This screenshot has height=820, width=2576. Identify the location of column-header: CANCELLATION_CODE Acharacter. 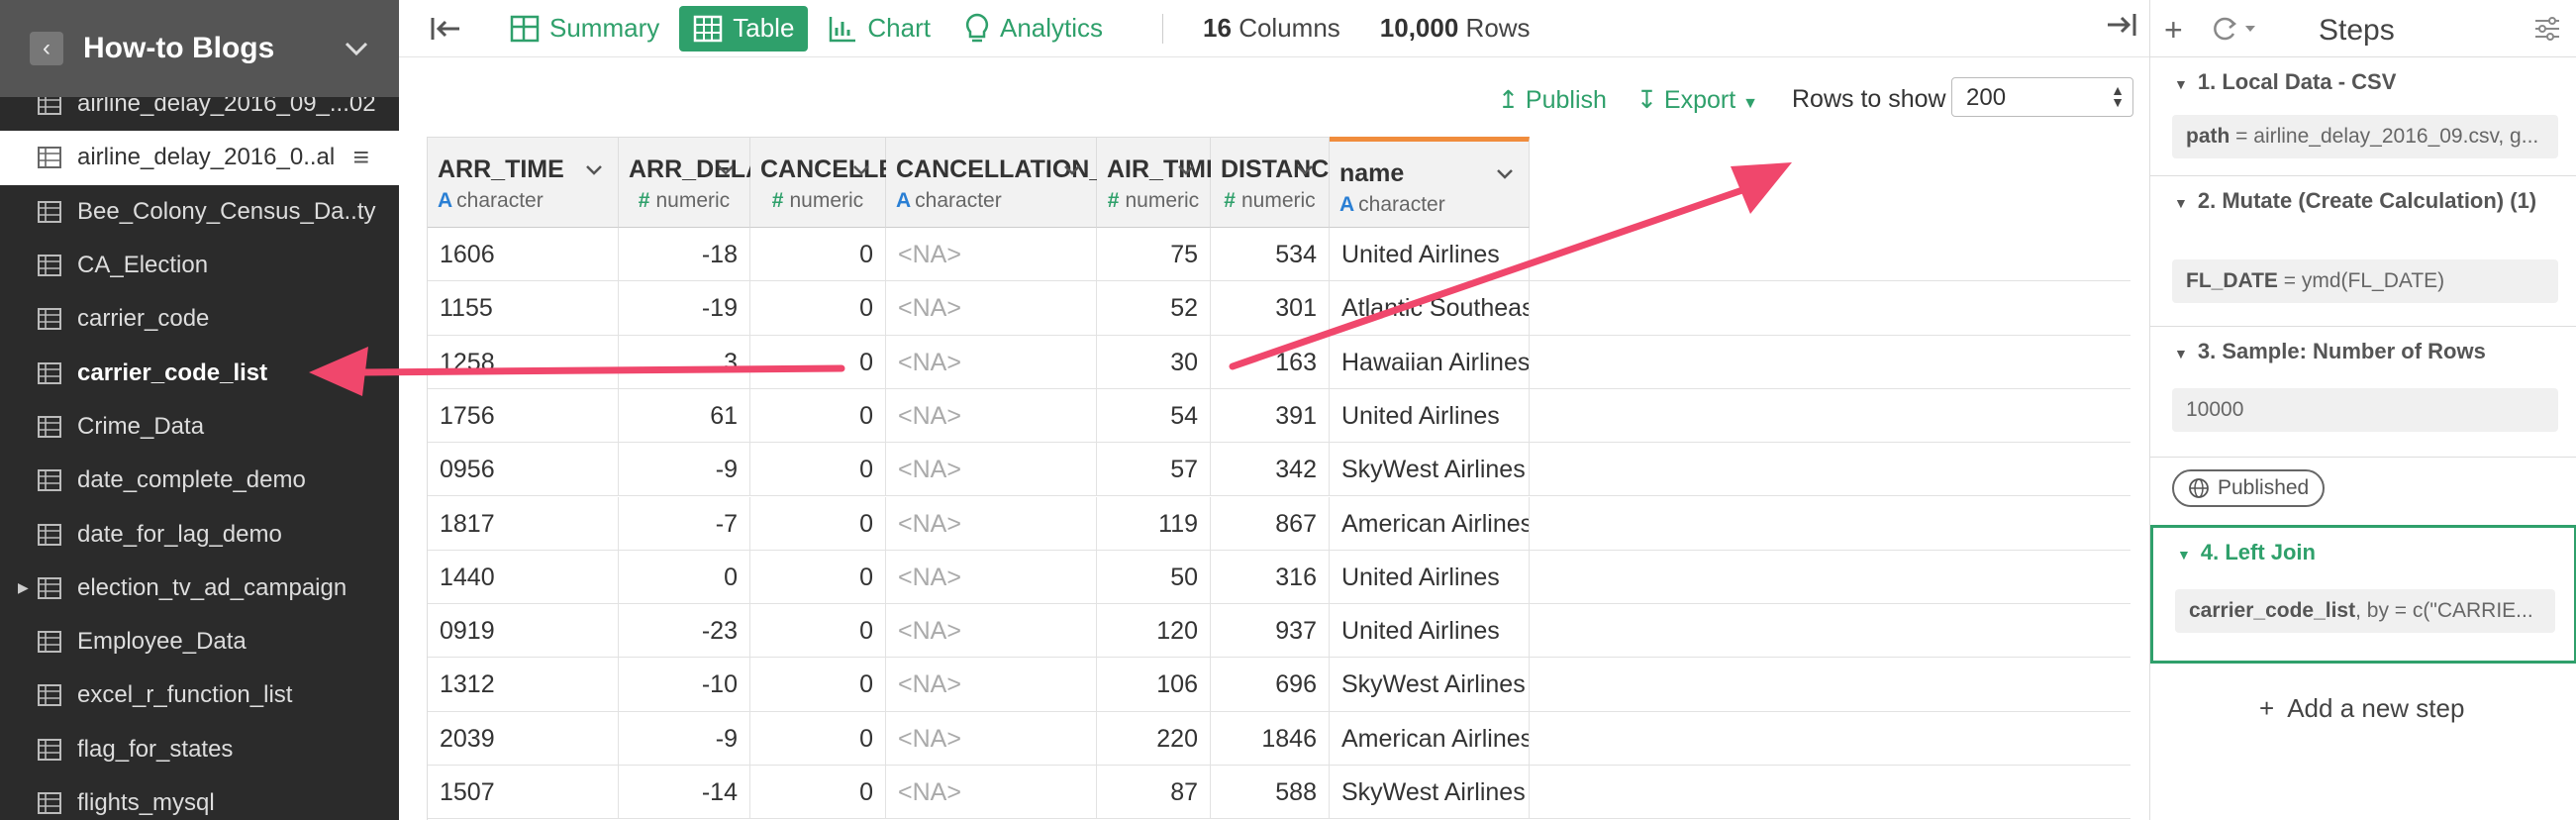
(1030, 182).